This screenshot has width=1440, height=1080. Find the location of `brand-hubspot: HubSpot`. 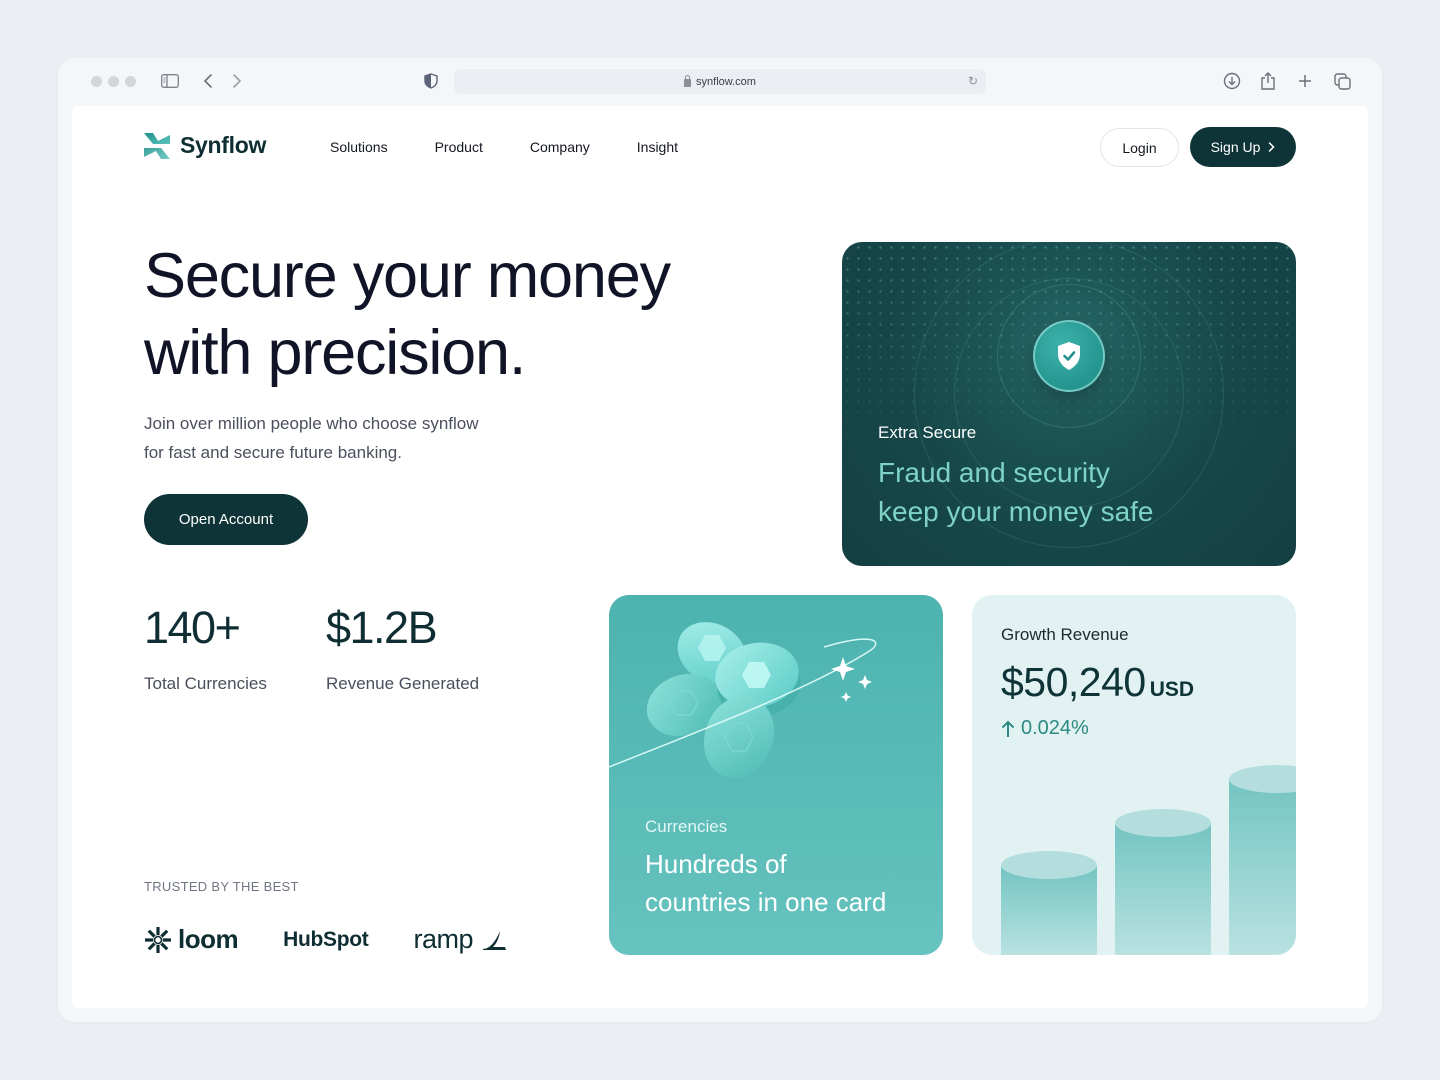

brand-hubspot: HubSpot is located at coordinates (326, 939).